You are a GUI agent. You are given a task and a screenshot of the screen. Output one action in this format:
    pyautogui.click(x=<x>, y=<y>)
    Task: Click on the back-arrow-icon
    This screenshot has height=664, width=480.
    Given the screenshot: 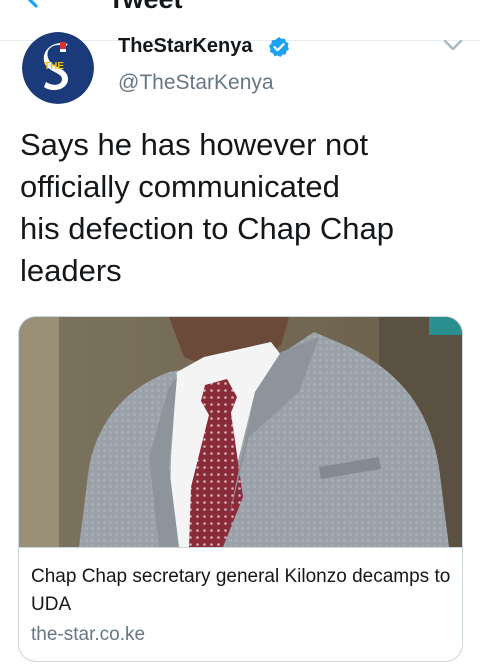 What is the action you would take?
    pyautogui.click(x=32, y=4)
    